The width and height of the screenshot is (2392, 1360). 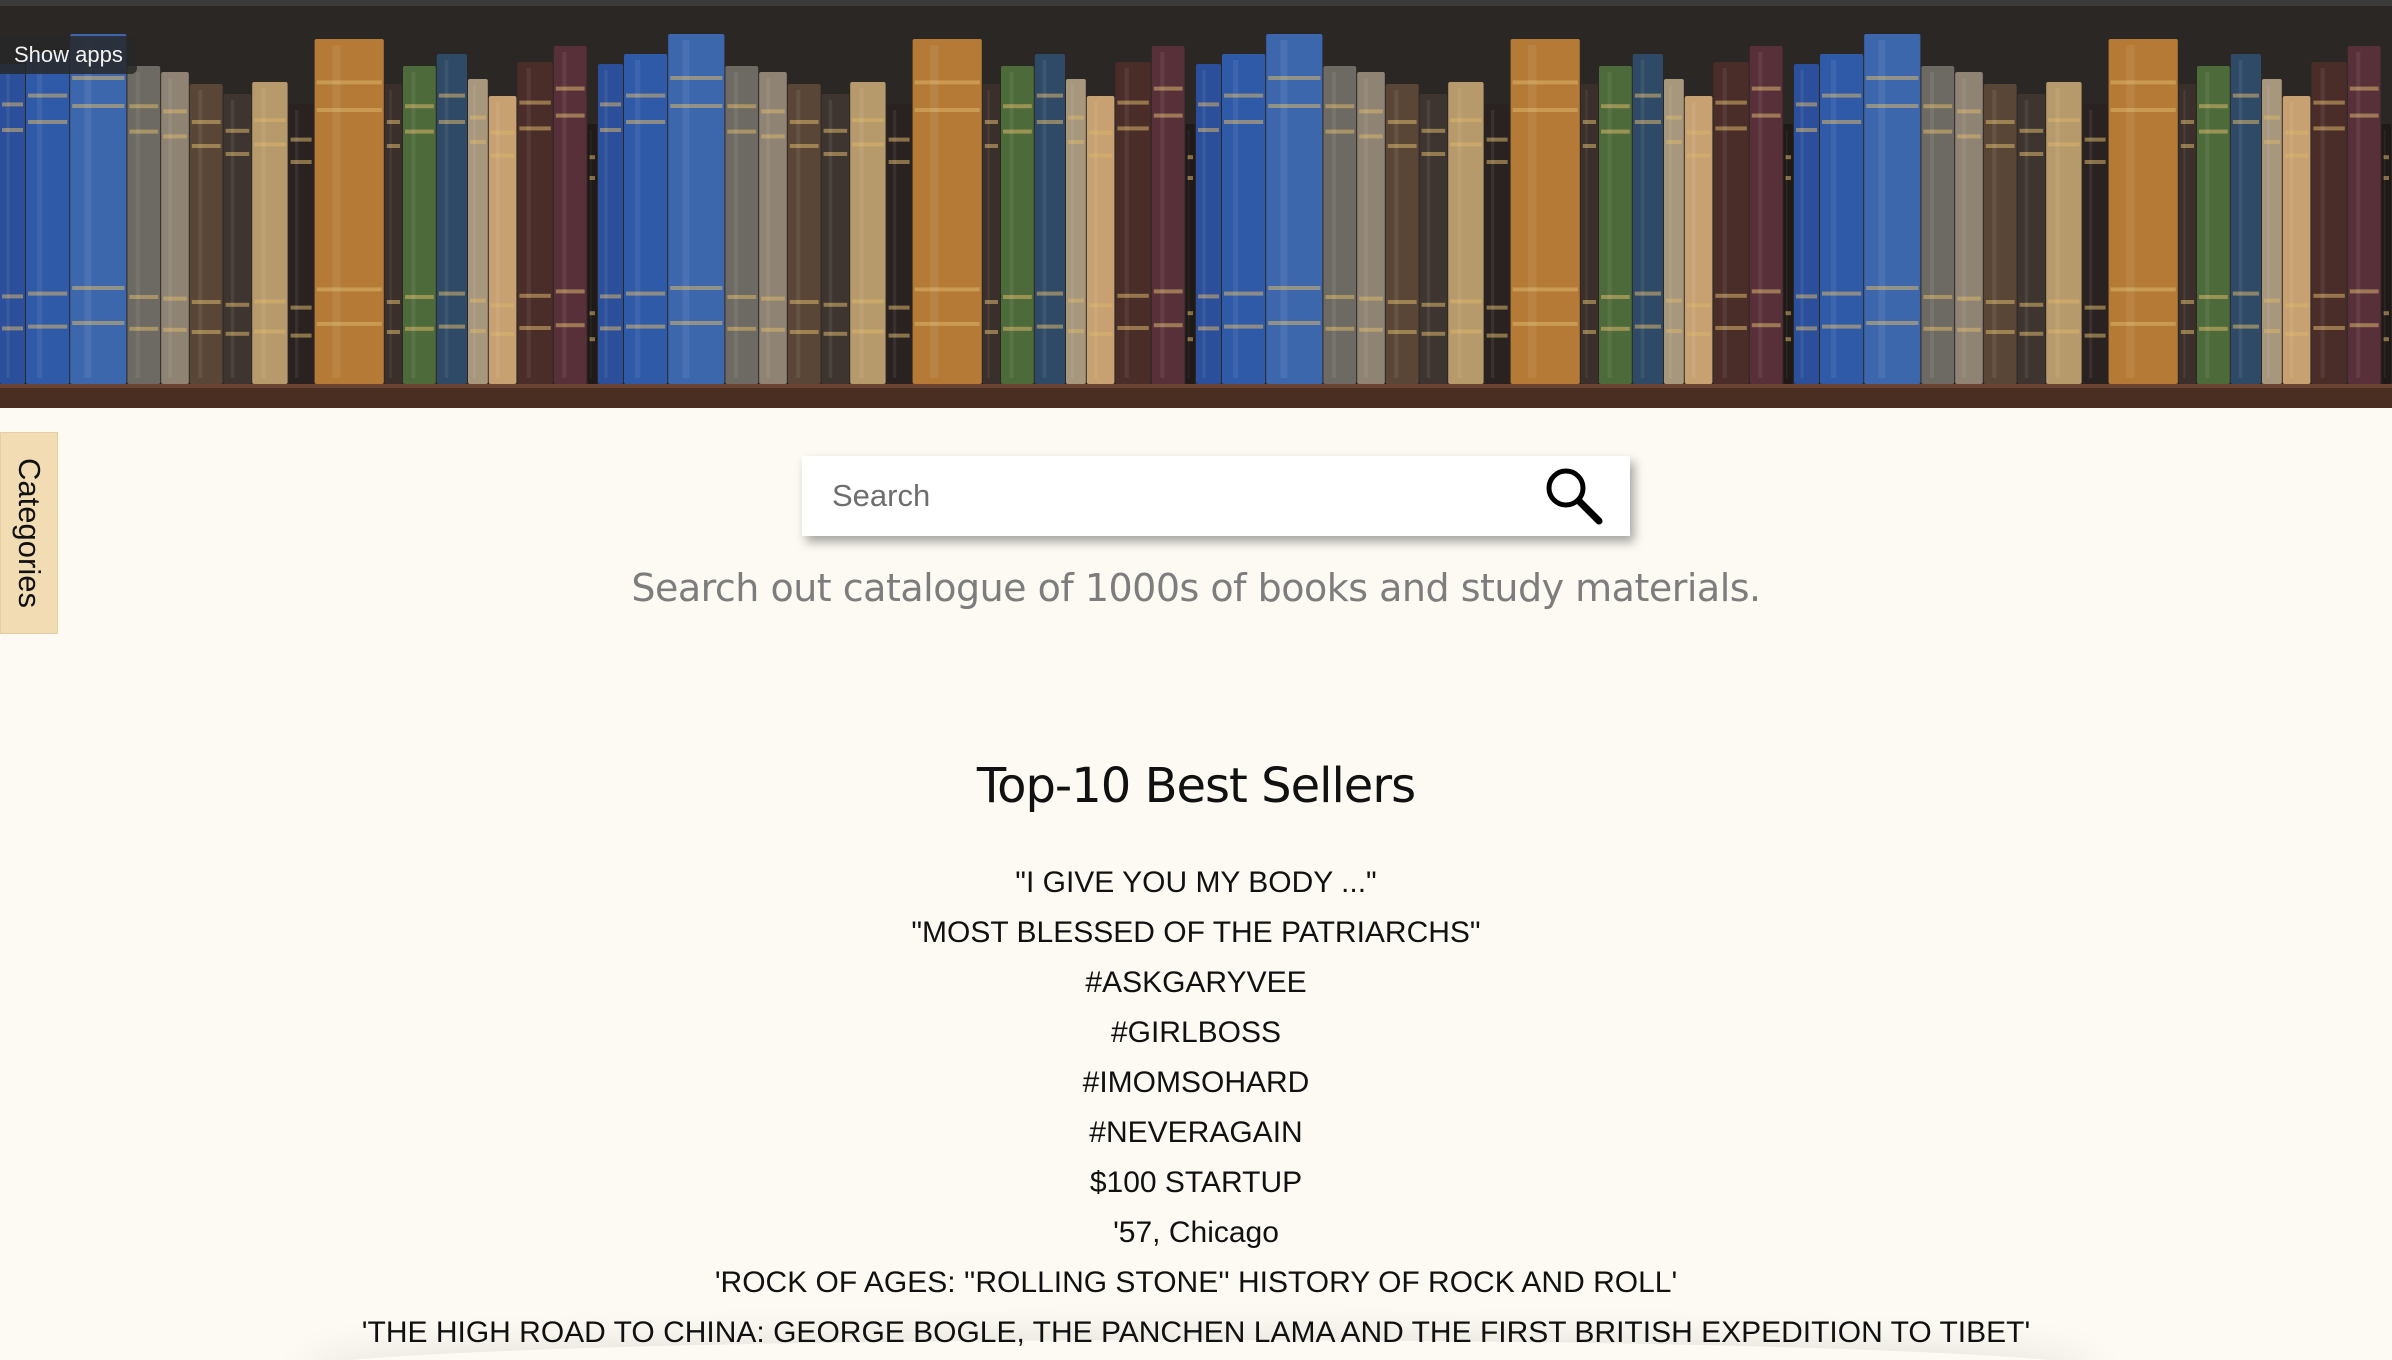 I want to click on search-box, so click(x=1216, y=496).